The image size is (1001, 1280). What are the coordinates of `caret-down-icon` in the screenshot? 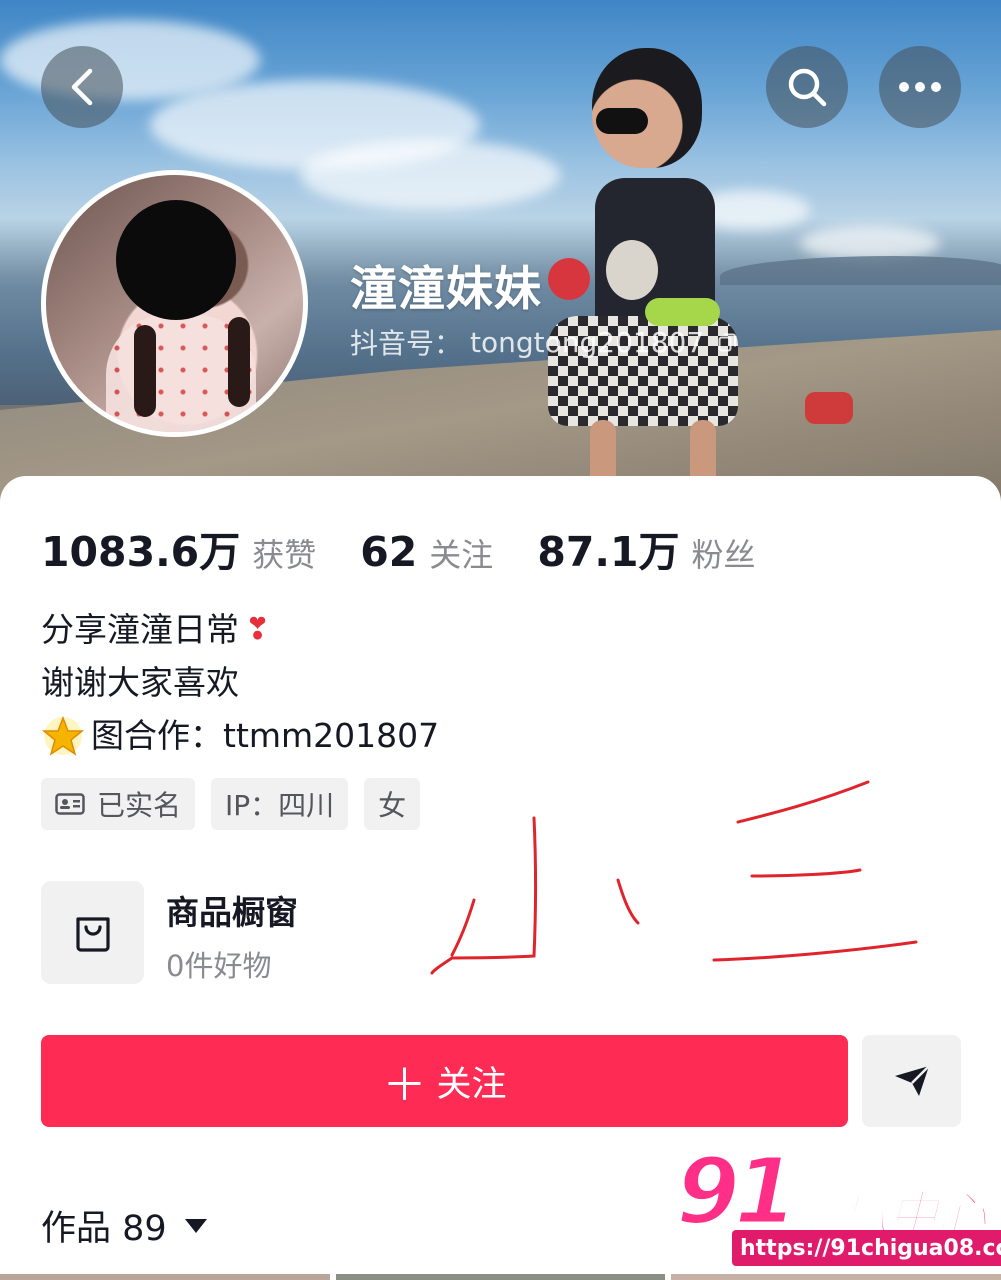 It's located at (195, 1225).